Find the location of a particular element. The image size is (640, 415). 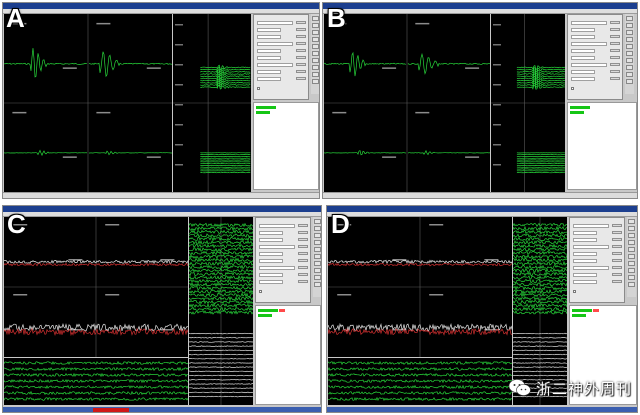

panel-b-button-column is located at coordinates (629, 54).